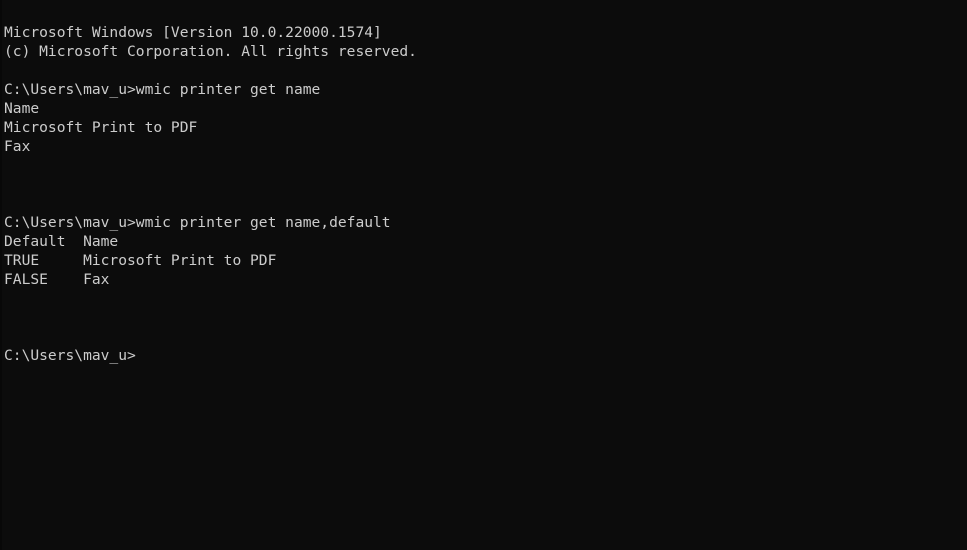  What do you see at coordinates (140, 260) in the screenshot?
I see `console-line-output-row: TRUE Microsoft Print to PDF` at bounding box center [140, 260].